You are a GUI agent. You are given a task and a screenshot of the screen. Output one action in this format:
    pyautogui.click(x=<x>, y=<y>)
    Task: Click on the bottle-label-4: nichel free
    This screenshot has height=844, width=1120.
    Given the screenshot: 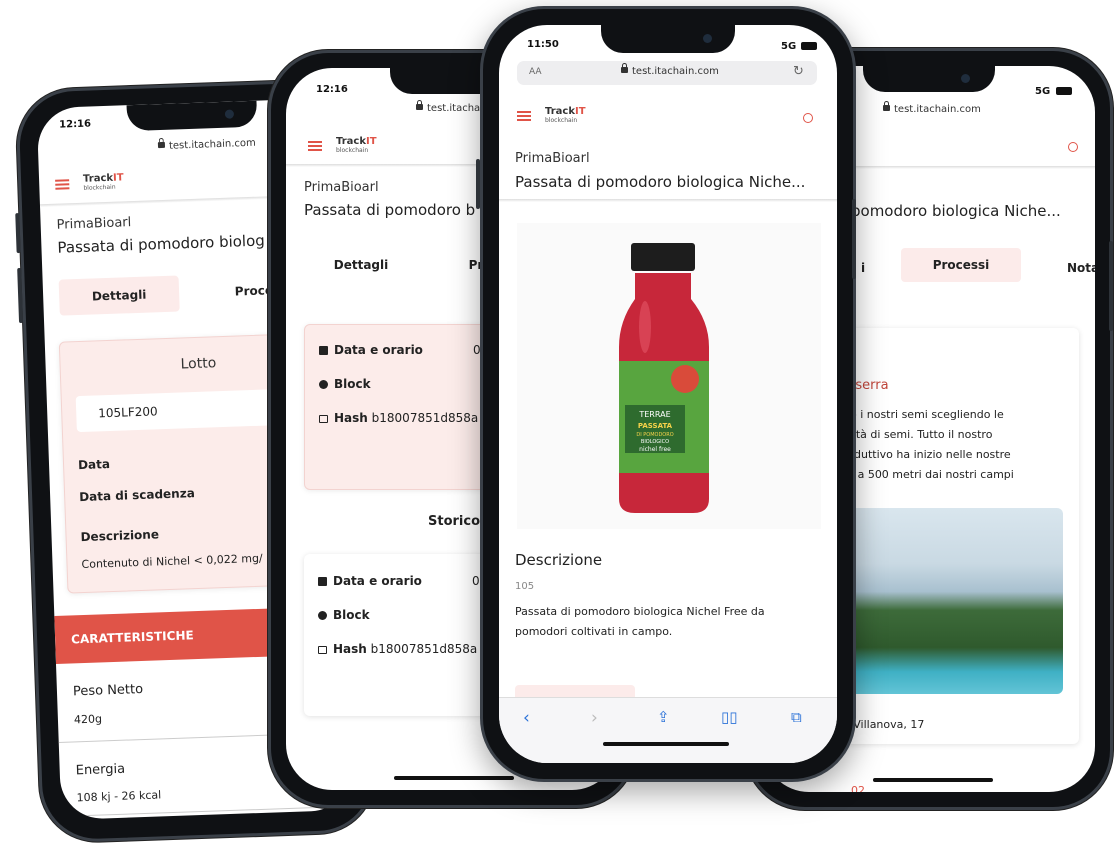 What is the action you would take?
    pyautogui.click(x=655, y=449)
    